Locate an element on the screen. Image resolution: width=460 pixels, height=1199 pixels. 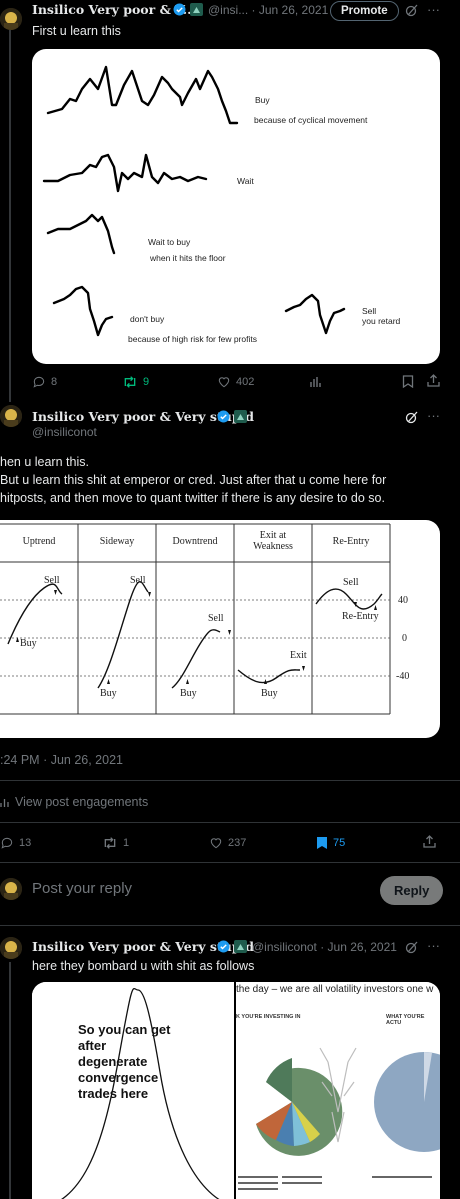
view-engagements-link: View post engagements is located at coordinates (74, 802).